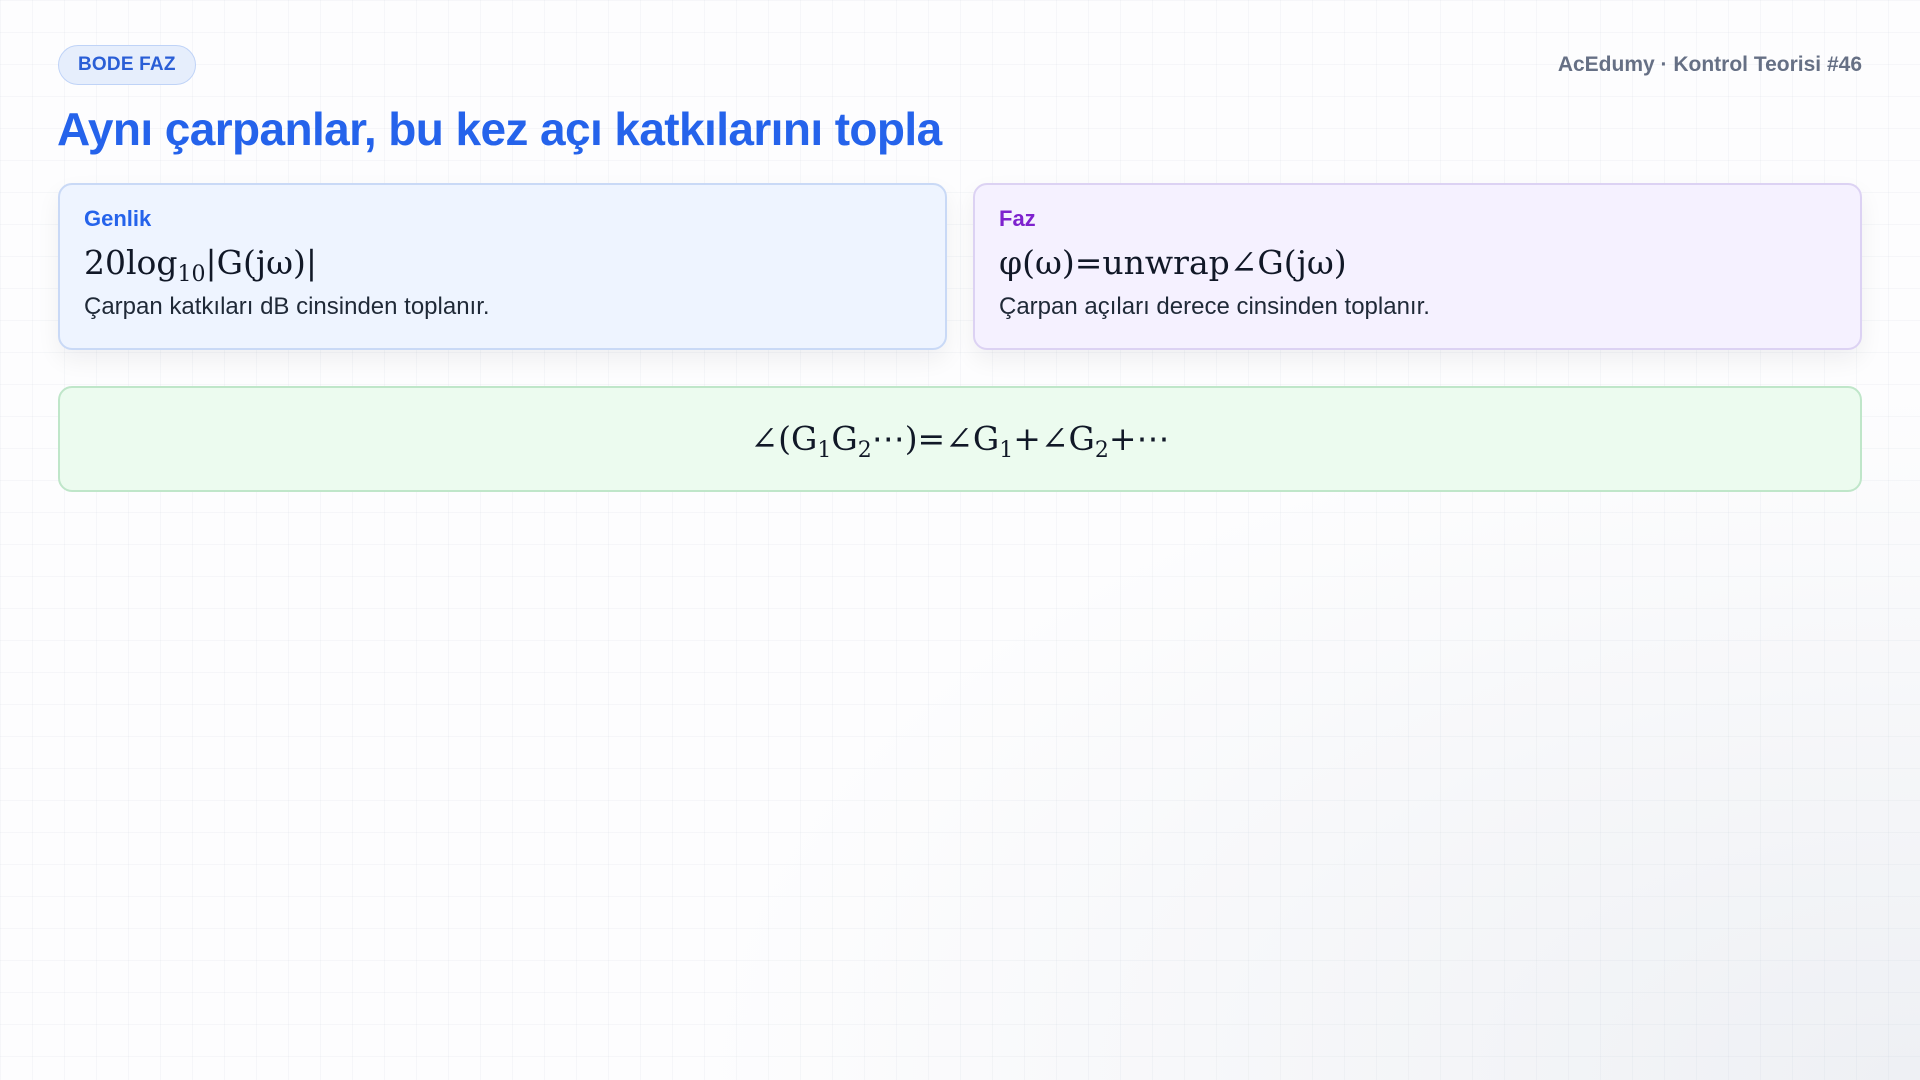 The height and width of the screenshot is (1080, 1920). What do you see at coordinates (844, 438) in the screenshot?
I see `sum-formula-part: G` at bounding box center [844, 438].